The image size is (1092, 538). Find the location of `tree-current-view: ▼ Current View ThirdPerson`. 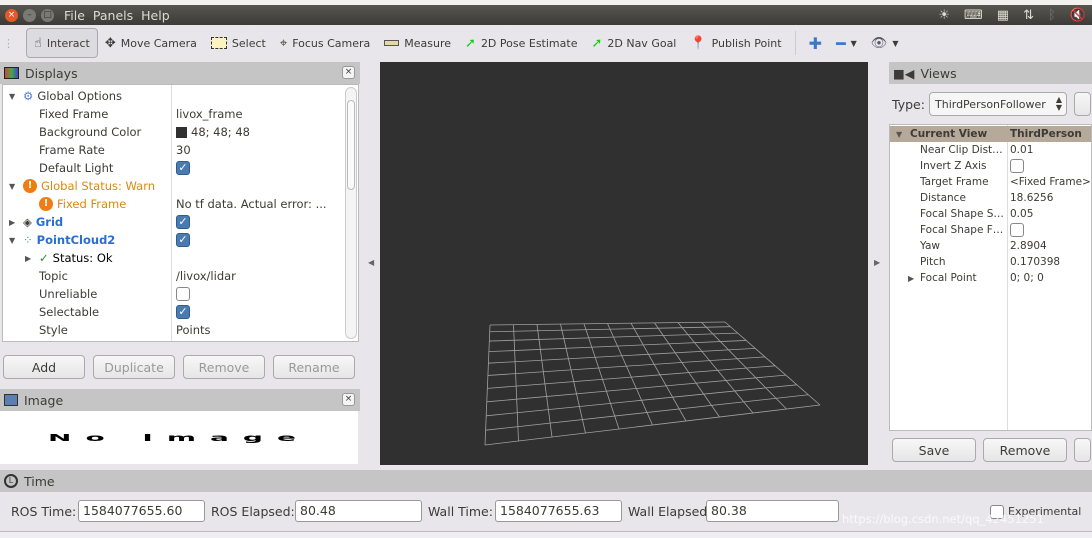

tree-current-view: ▼ Current View ThirdPerson is located at coordinates (990, 134).